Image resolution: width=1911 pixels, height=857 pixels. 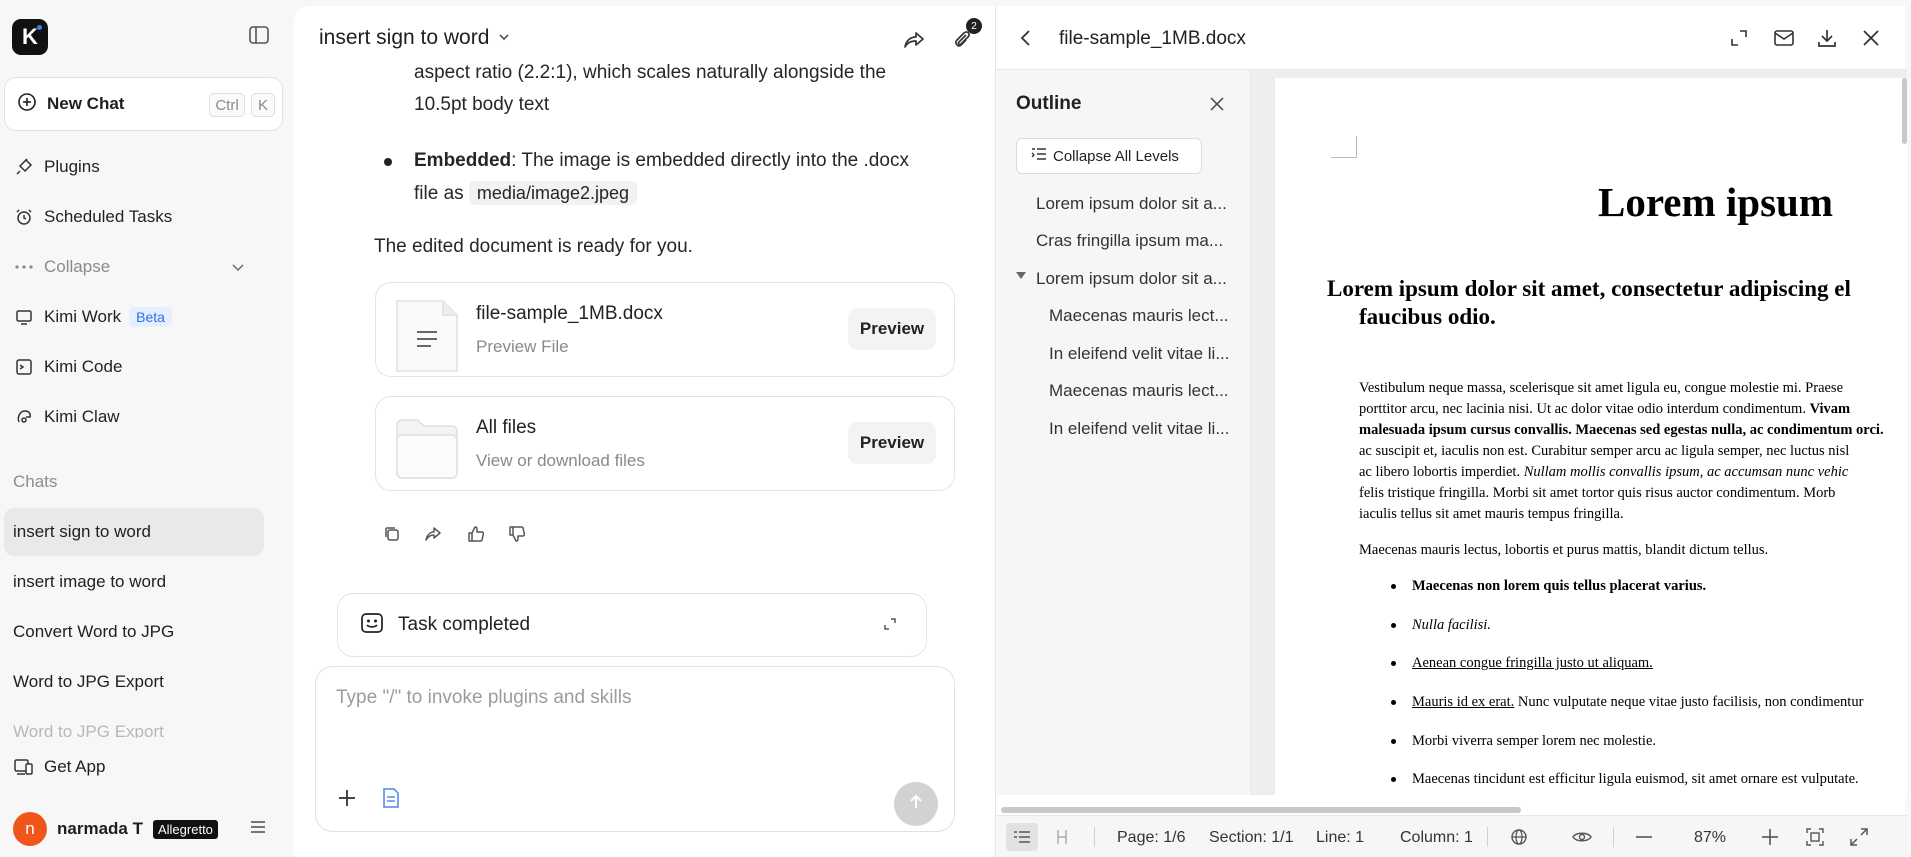 I want to click on sidebar-item-label: Kimi Work, so click(x=83, y=316).